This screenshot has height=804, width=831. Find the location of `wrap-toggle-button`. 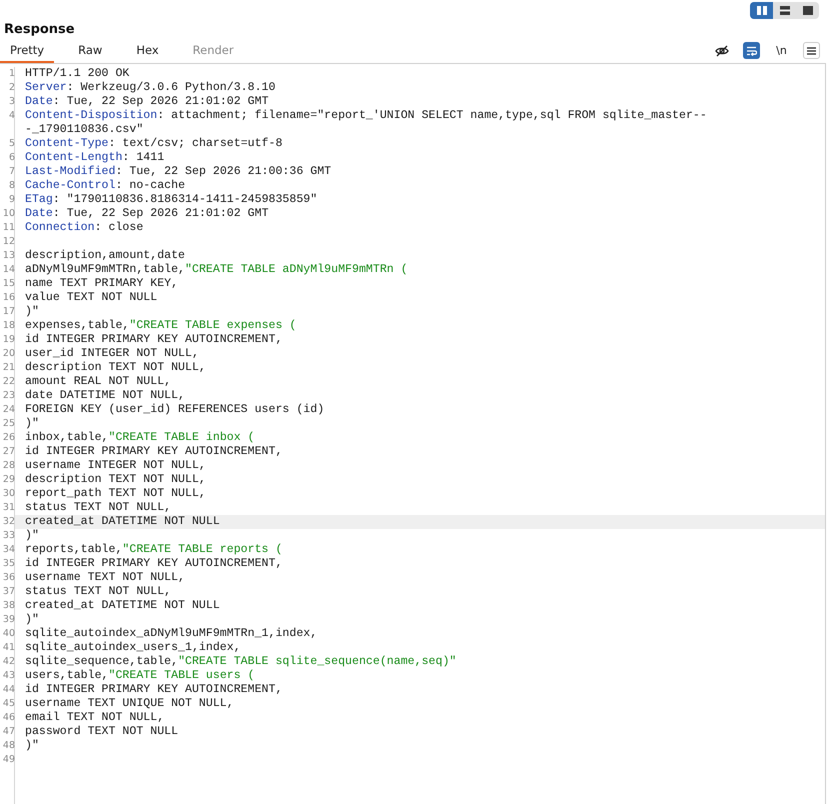

wrap-toggle-button is located at coordinates (751, 50).